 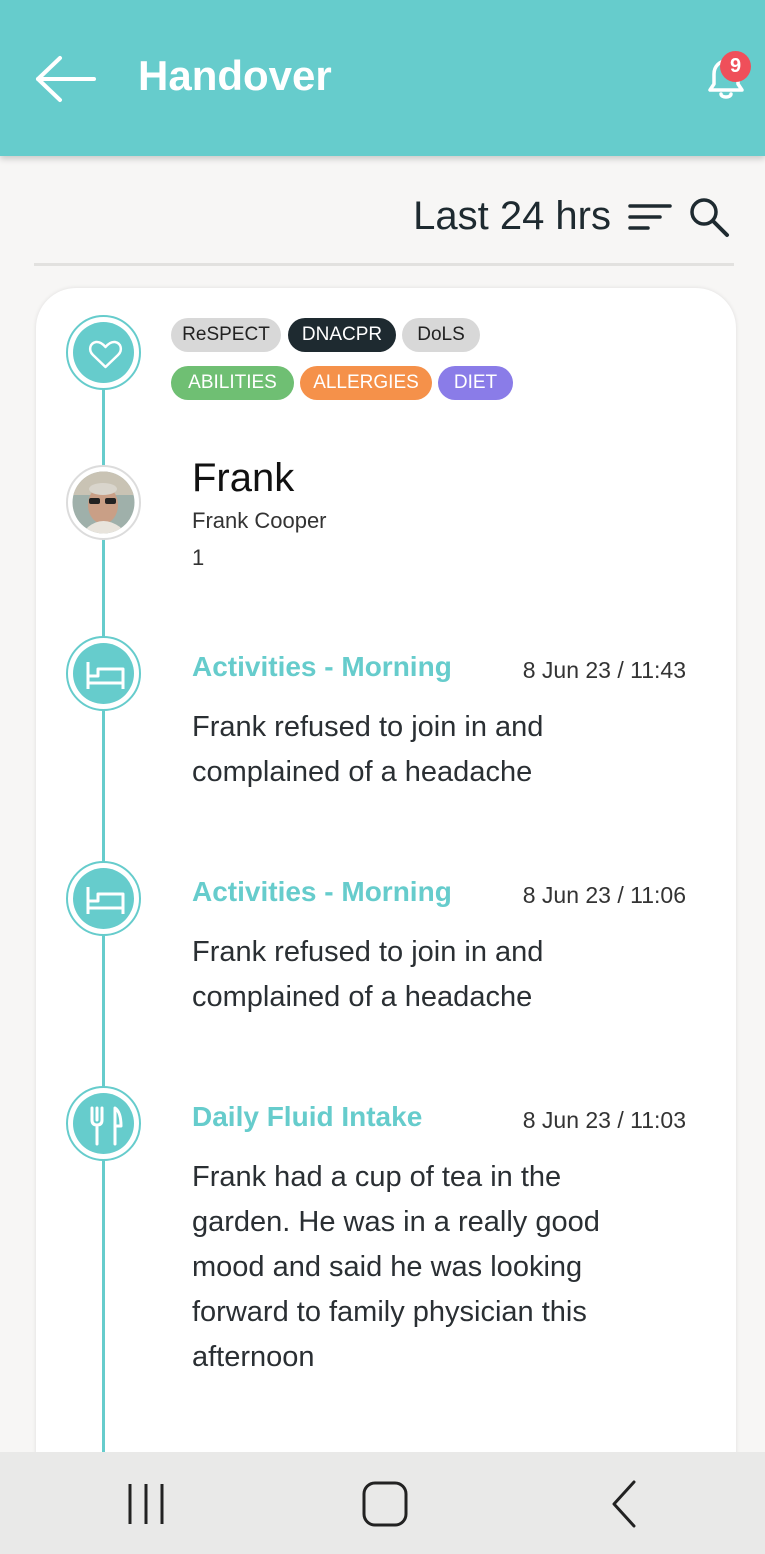 What do you see at coordinates (384, 264) in the screenshot?
I see `toolbar-divider` at bounding box center [384, 264].